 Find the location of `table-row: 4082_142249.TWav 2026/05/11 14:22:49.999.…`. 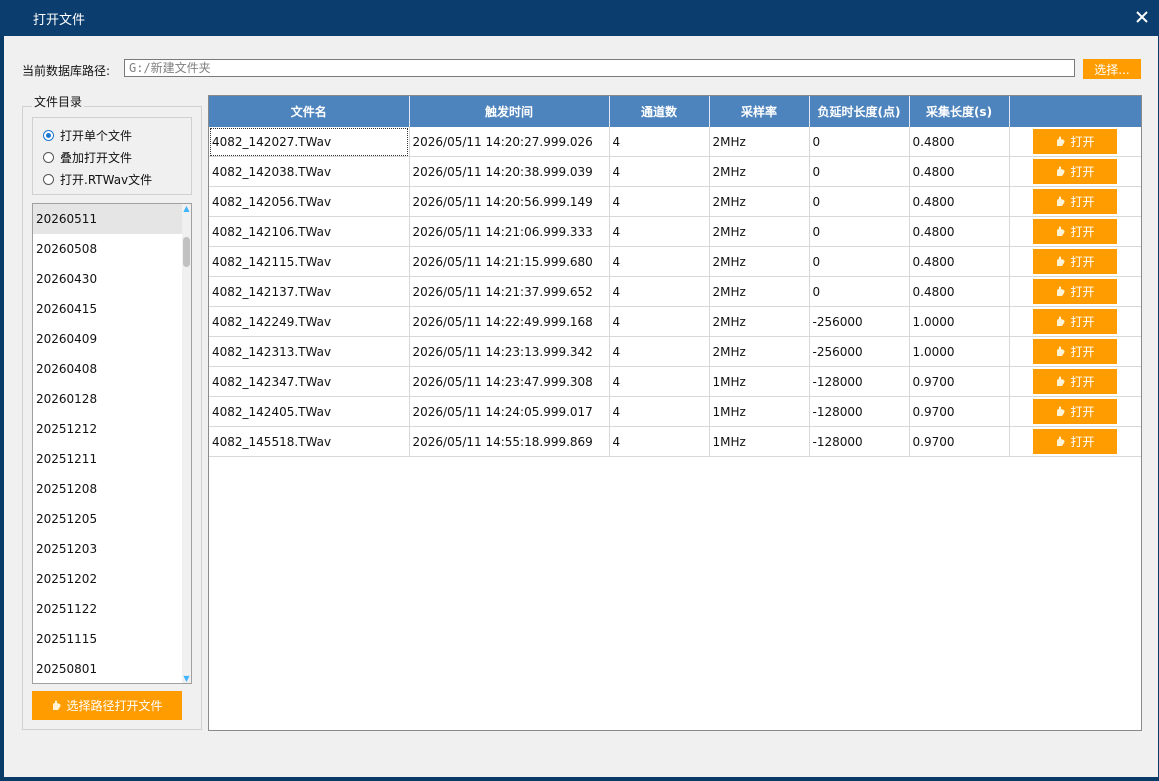

table-row: 4082_142249.TWav 2026/05/11 14:22:49.999.… is located at coordinates (675, 321).